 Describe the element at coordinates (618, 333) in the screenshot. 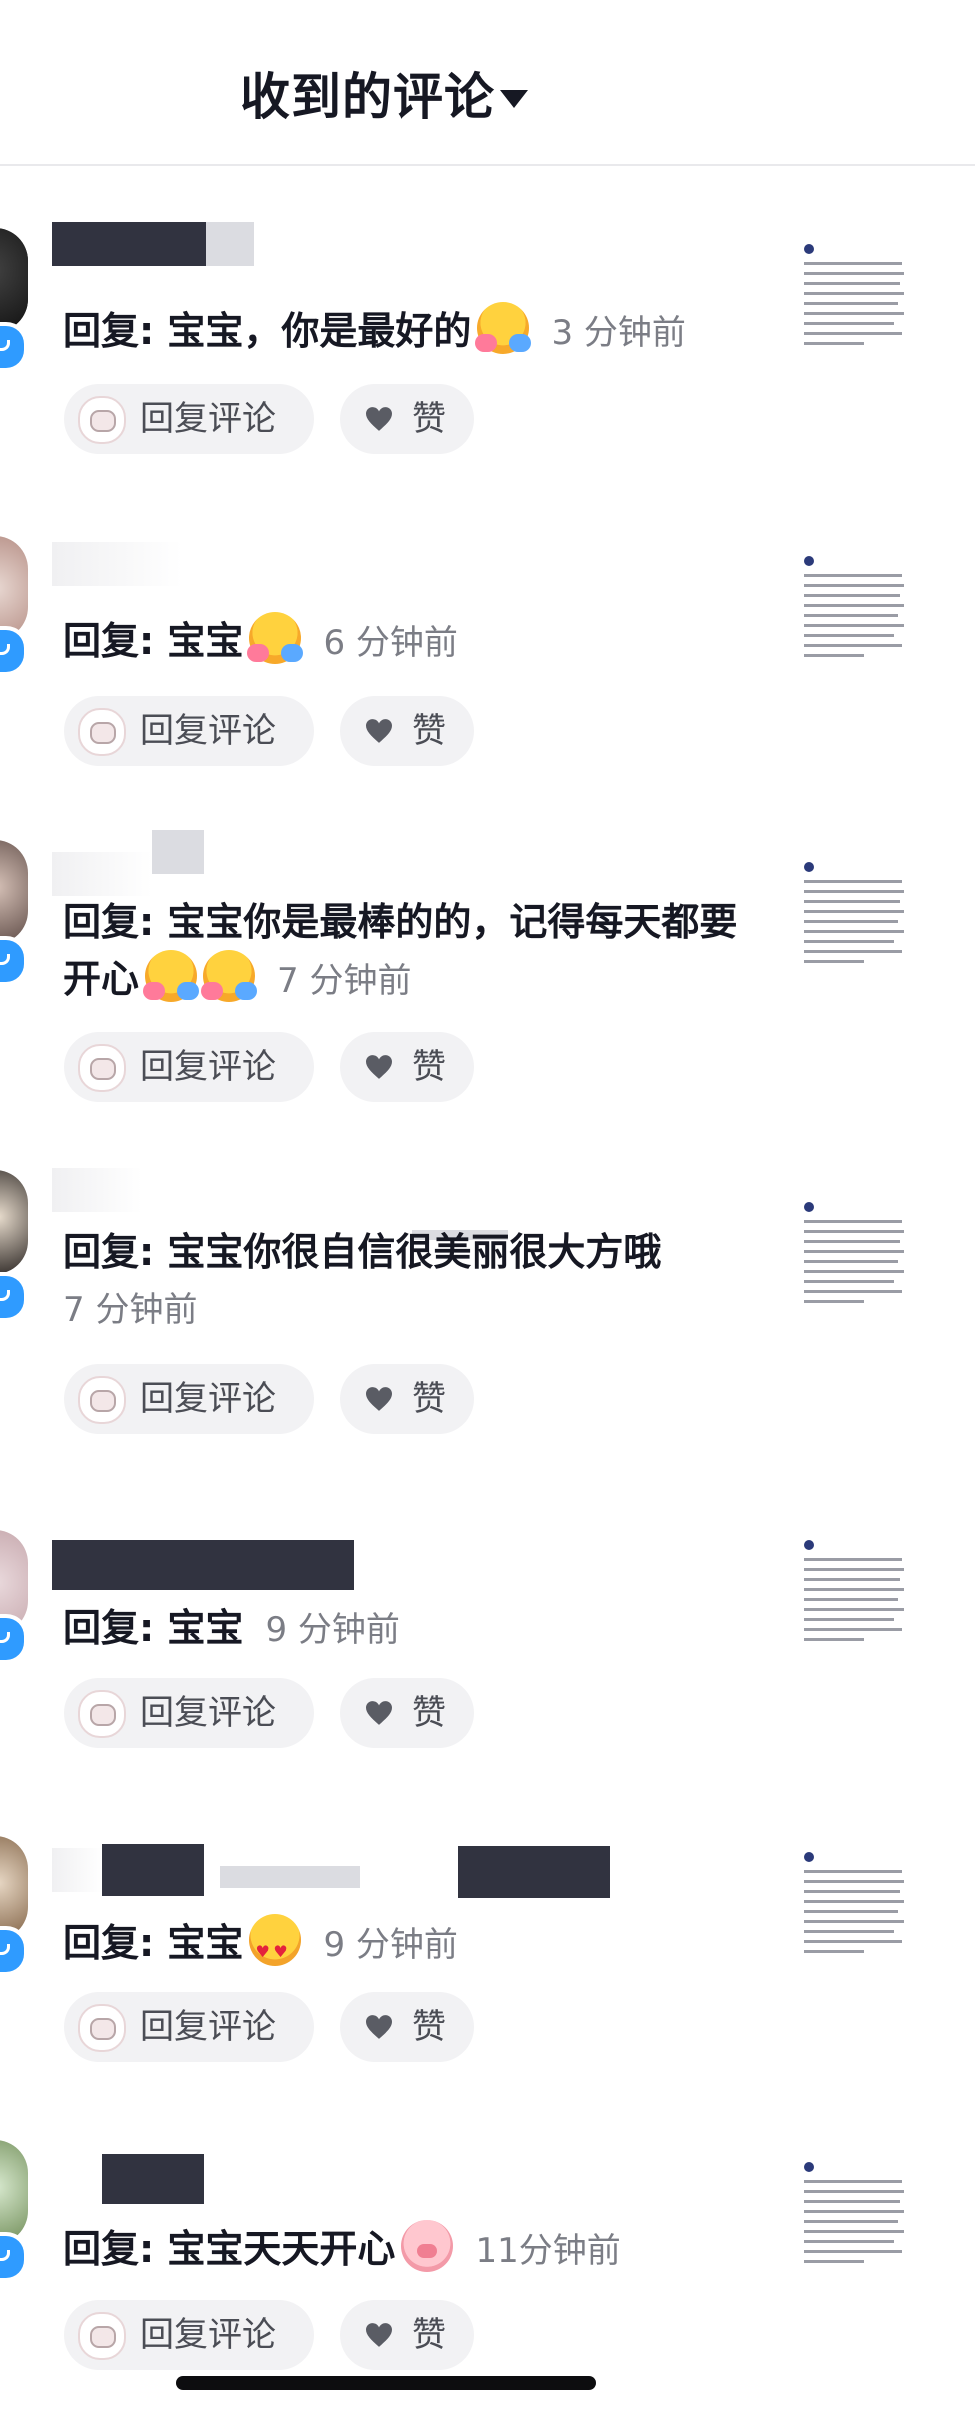

I see `comment-time: 3 分钟前` at that location.